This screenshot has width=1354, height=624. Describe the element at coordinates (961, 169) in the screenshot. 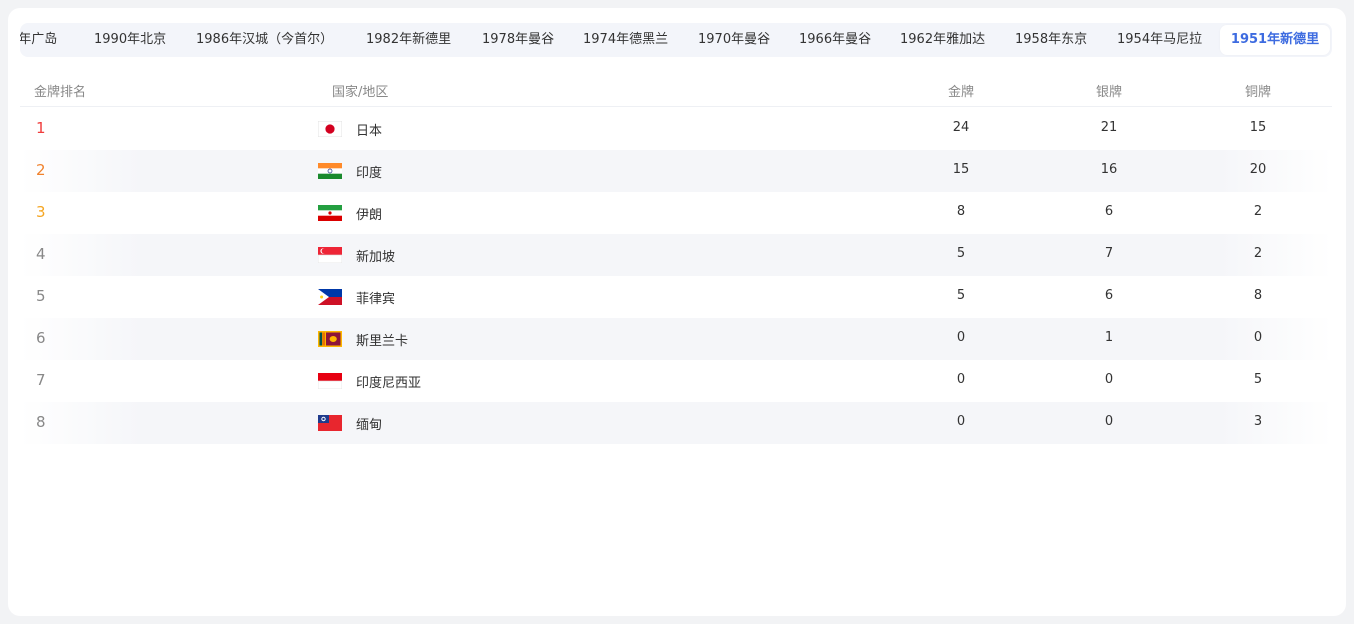

I see `gold-count: 15` at that location.